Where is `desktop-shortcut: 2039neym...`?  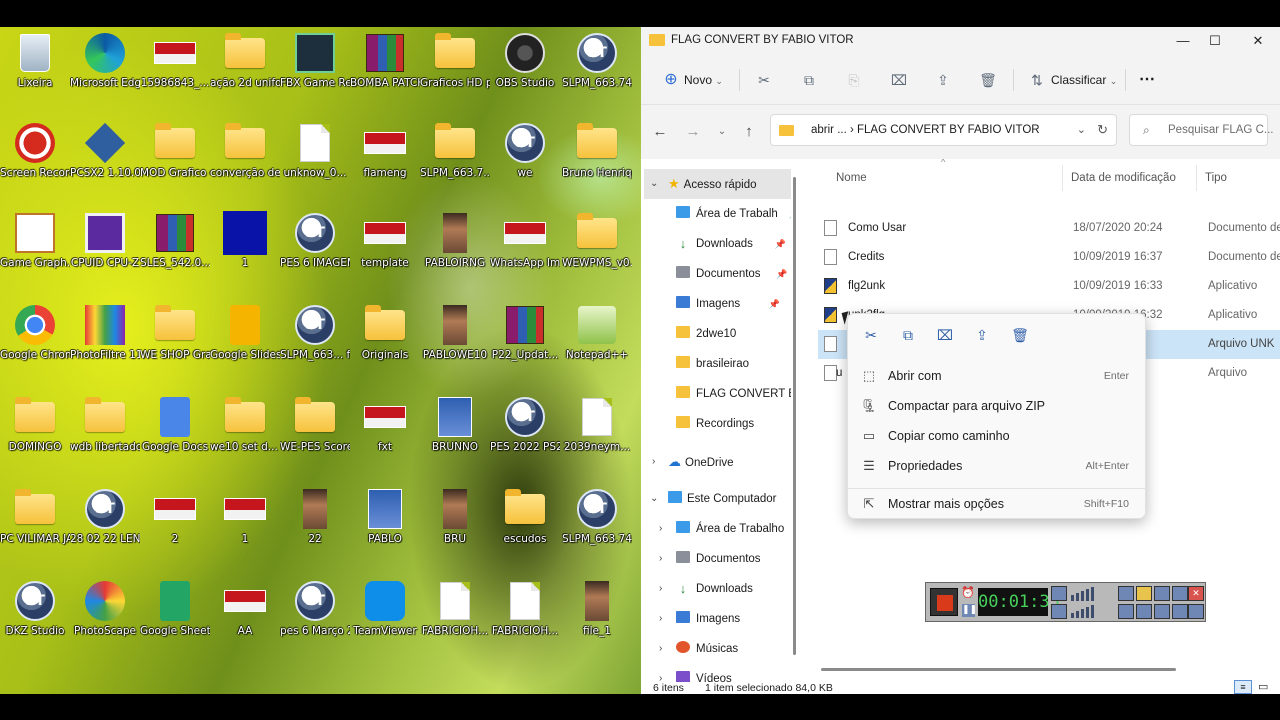 desktop-shortcut: 2039neym... is located at coordinates (597, 424).